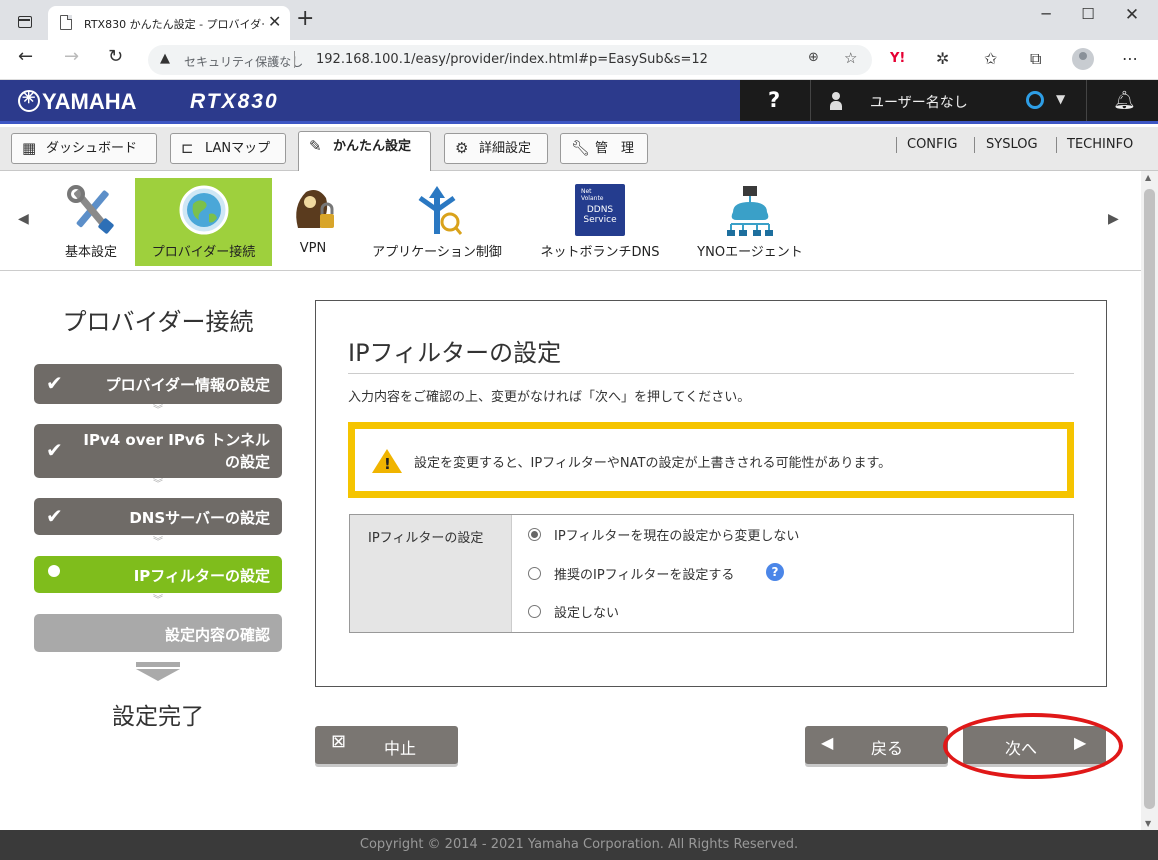 The image size is (1158, 860). I want to click on lan-map-button: ⊏ LANマップ, so click(228, 148).